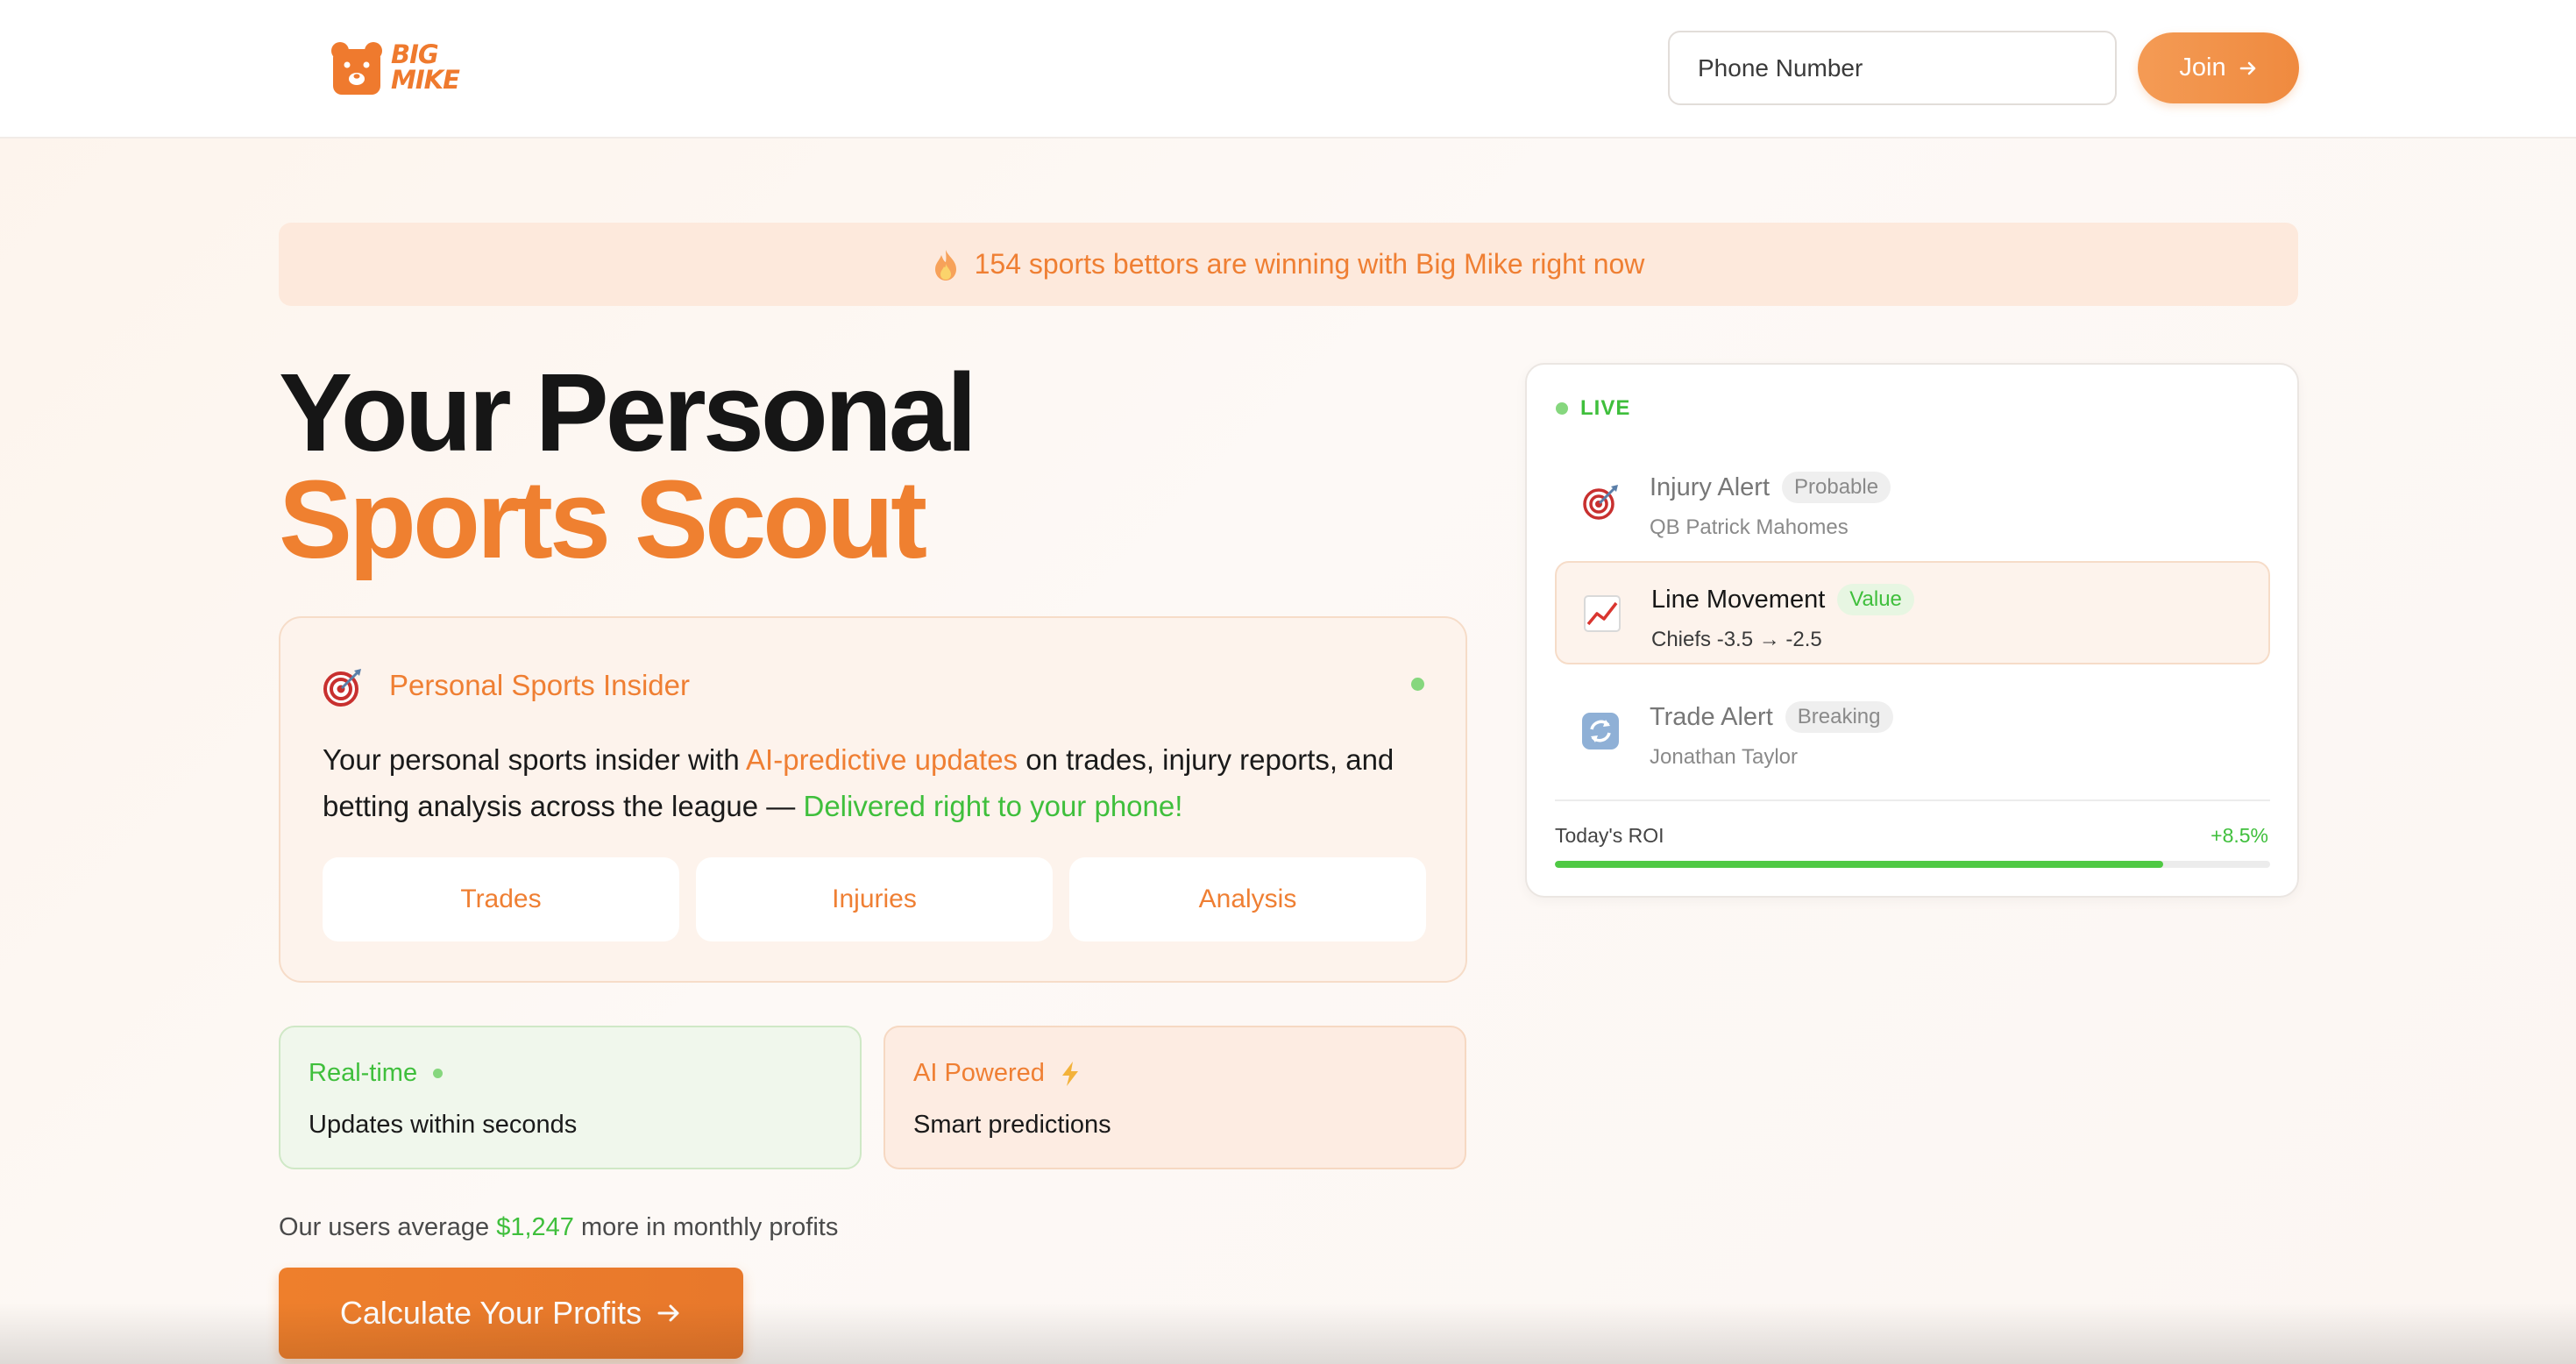 This screenshot has height=1364, width=2576. I want to click on feature-realtime: Real-time Updates within seconds, so click(570, 1097).